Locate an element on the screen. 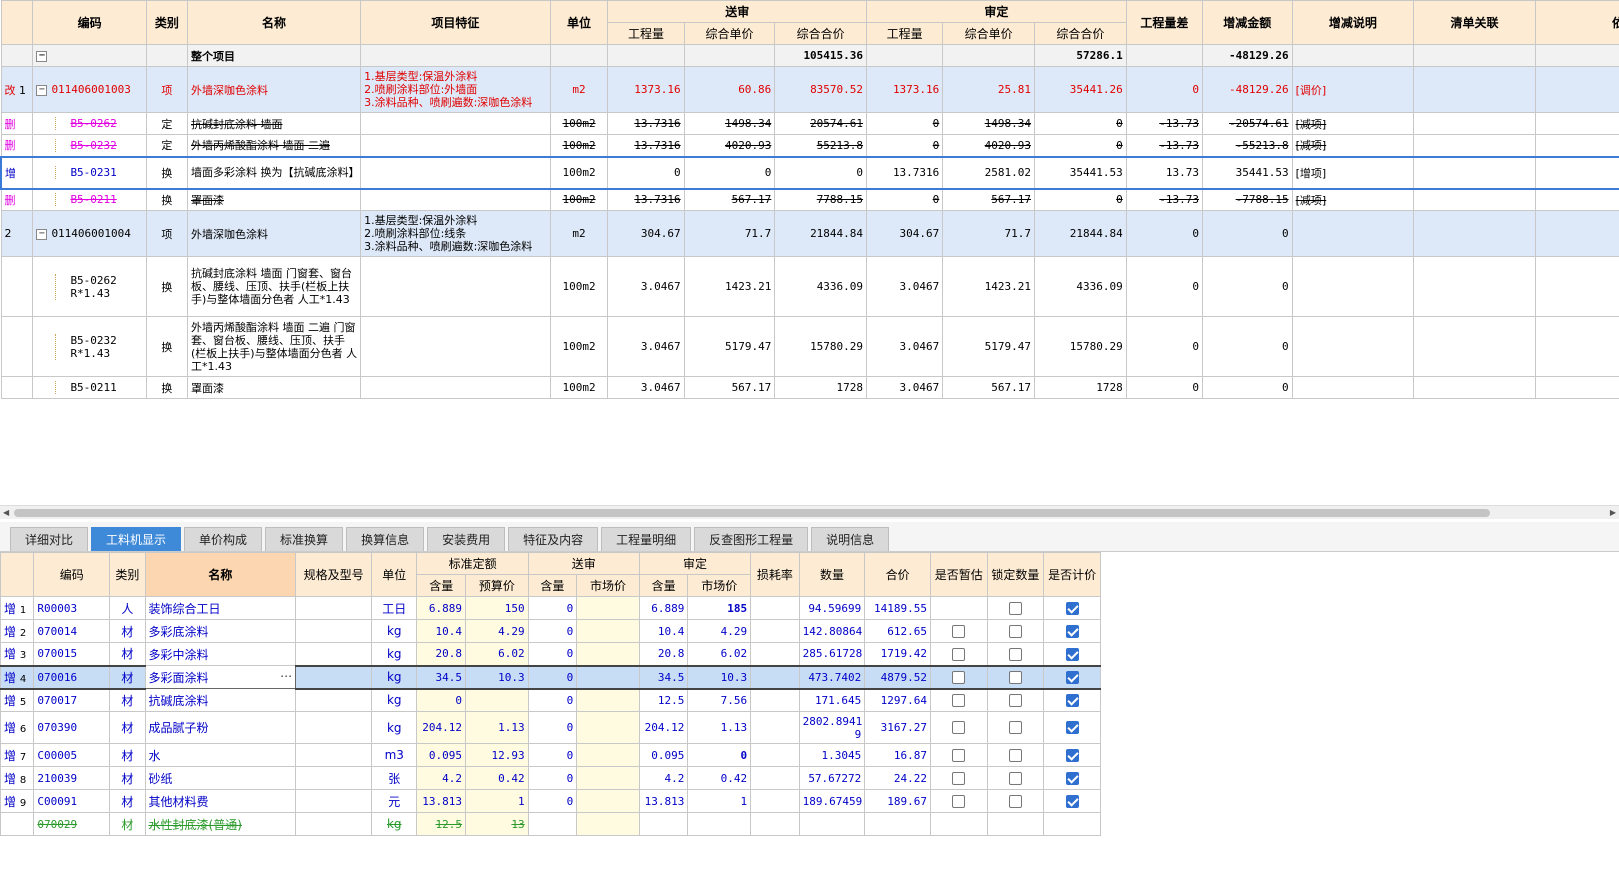  col-basis: 依据 is located at coordinates (1576, 22).